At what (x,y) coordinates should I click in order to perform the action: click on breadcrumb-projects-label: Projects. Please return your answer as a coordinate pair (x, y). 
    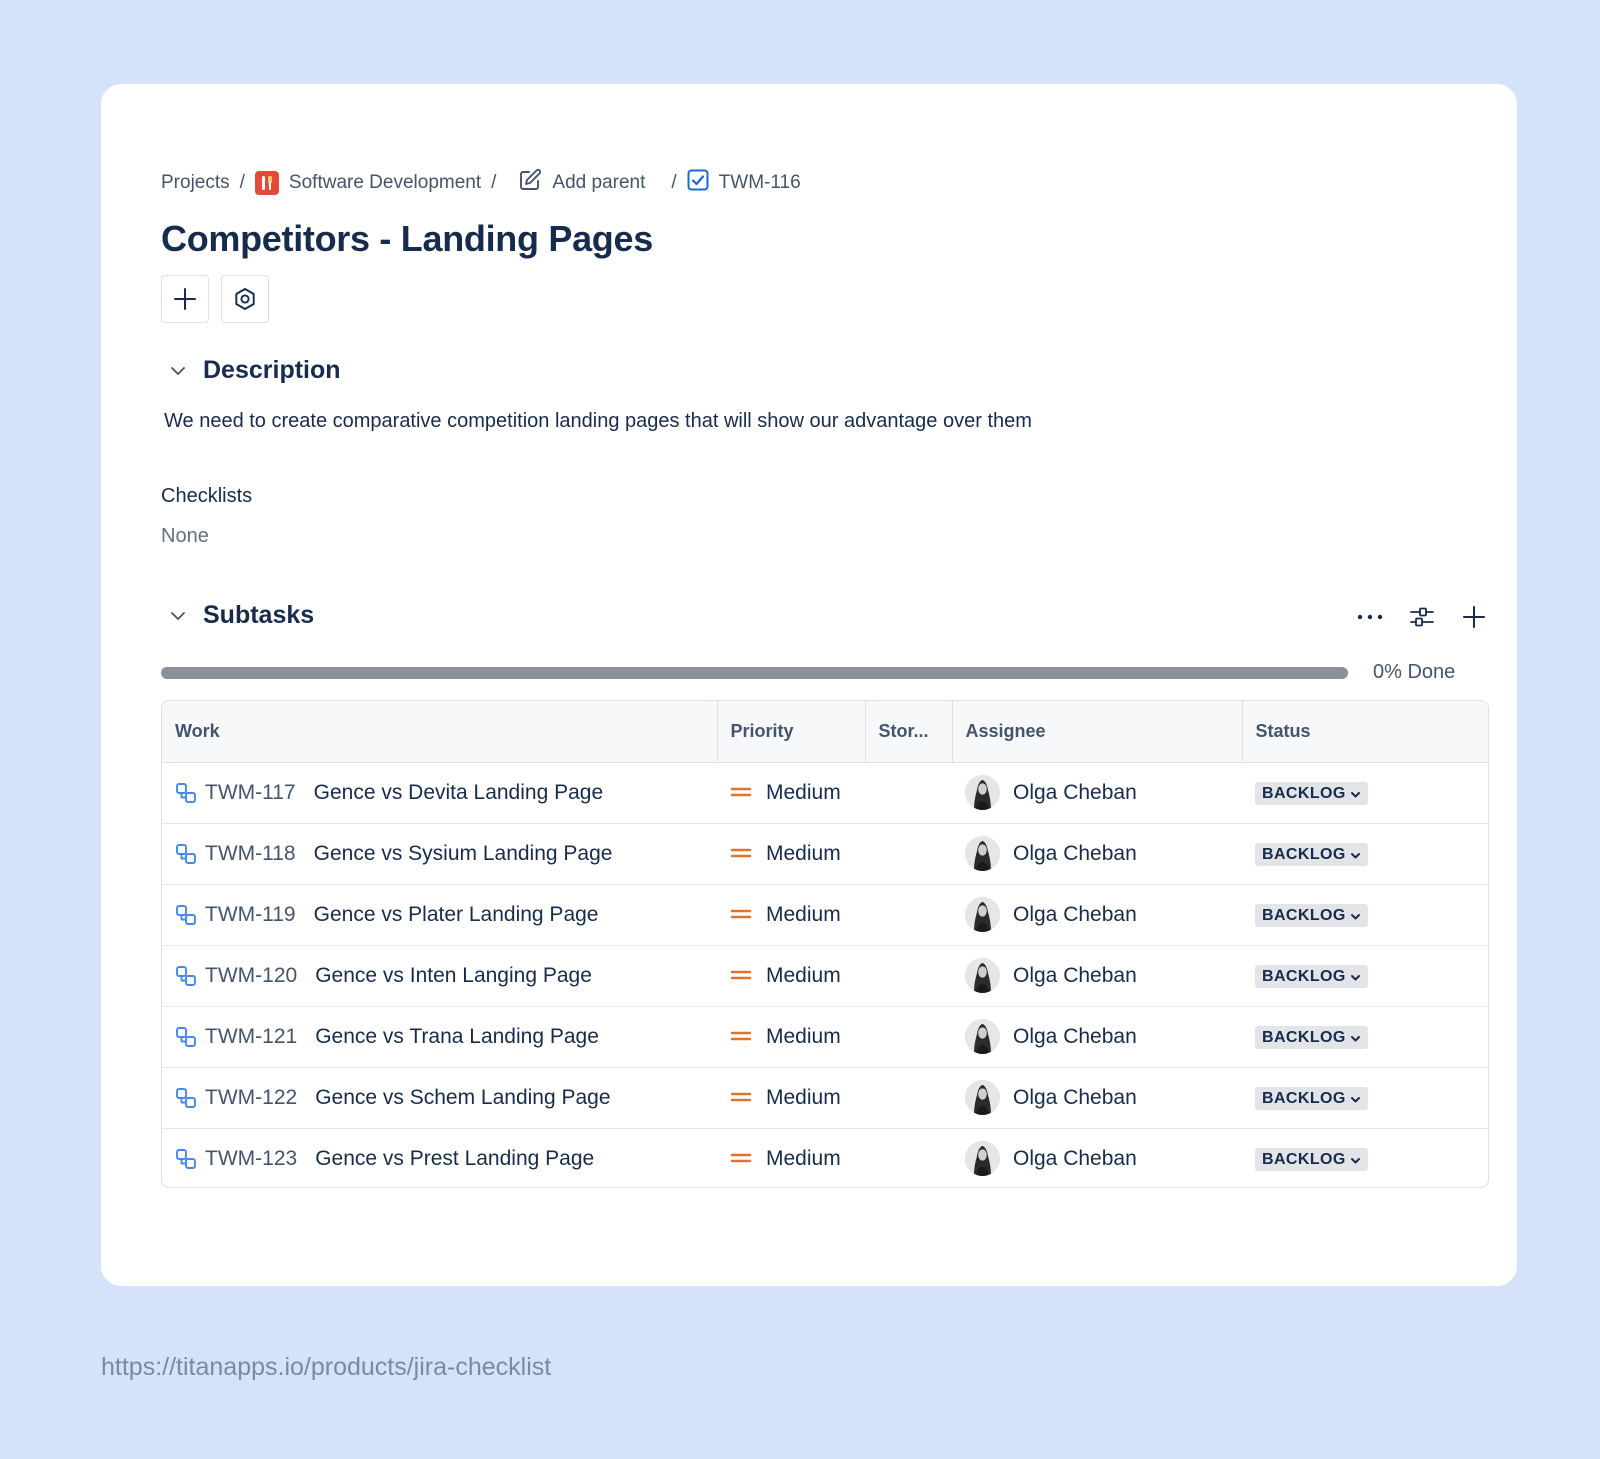
    Looking at the image, I should click on (195, 183).